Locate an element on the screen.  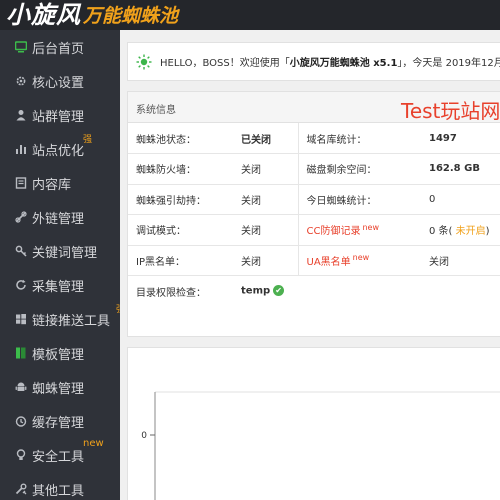
disk-space-value: 162.8 GB is located at coordinates (460, 169).